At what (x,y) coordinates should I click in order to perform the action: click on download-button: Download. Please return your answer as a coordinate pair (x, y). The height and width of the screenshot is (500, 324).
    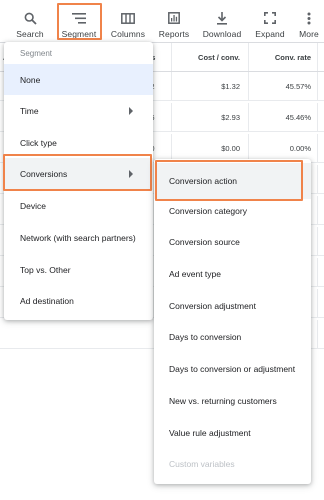
    Looking at the image, I should click on (222, 21).